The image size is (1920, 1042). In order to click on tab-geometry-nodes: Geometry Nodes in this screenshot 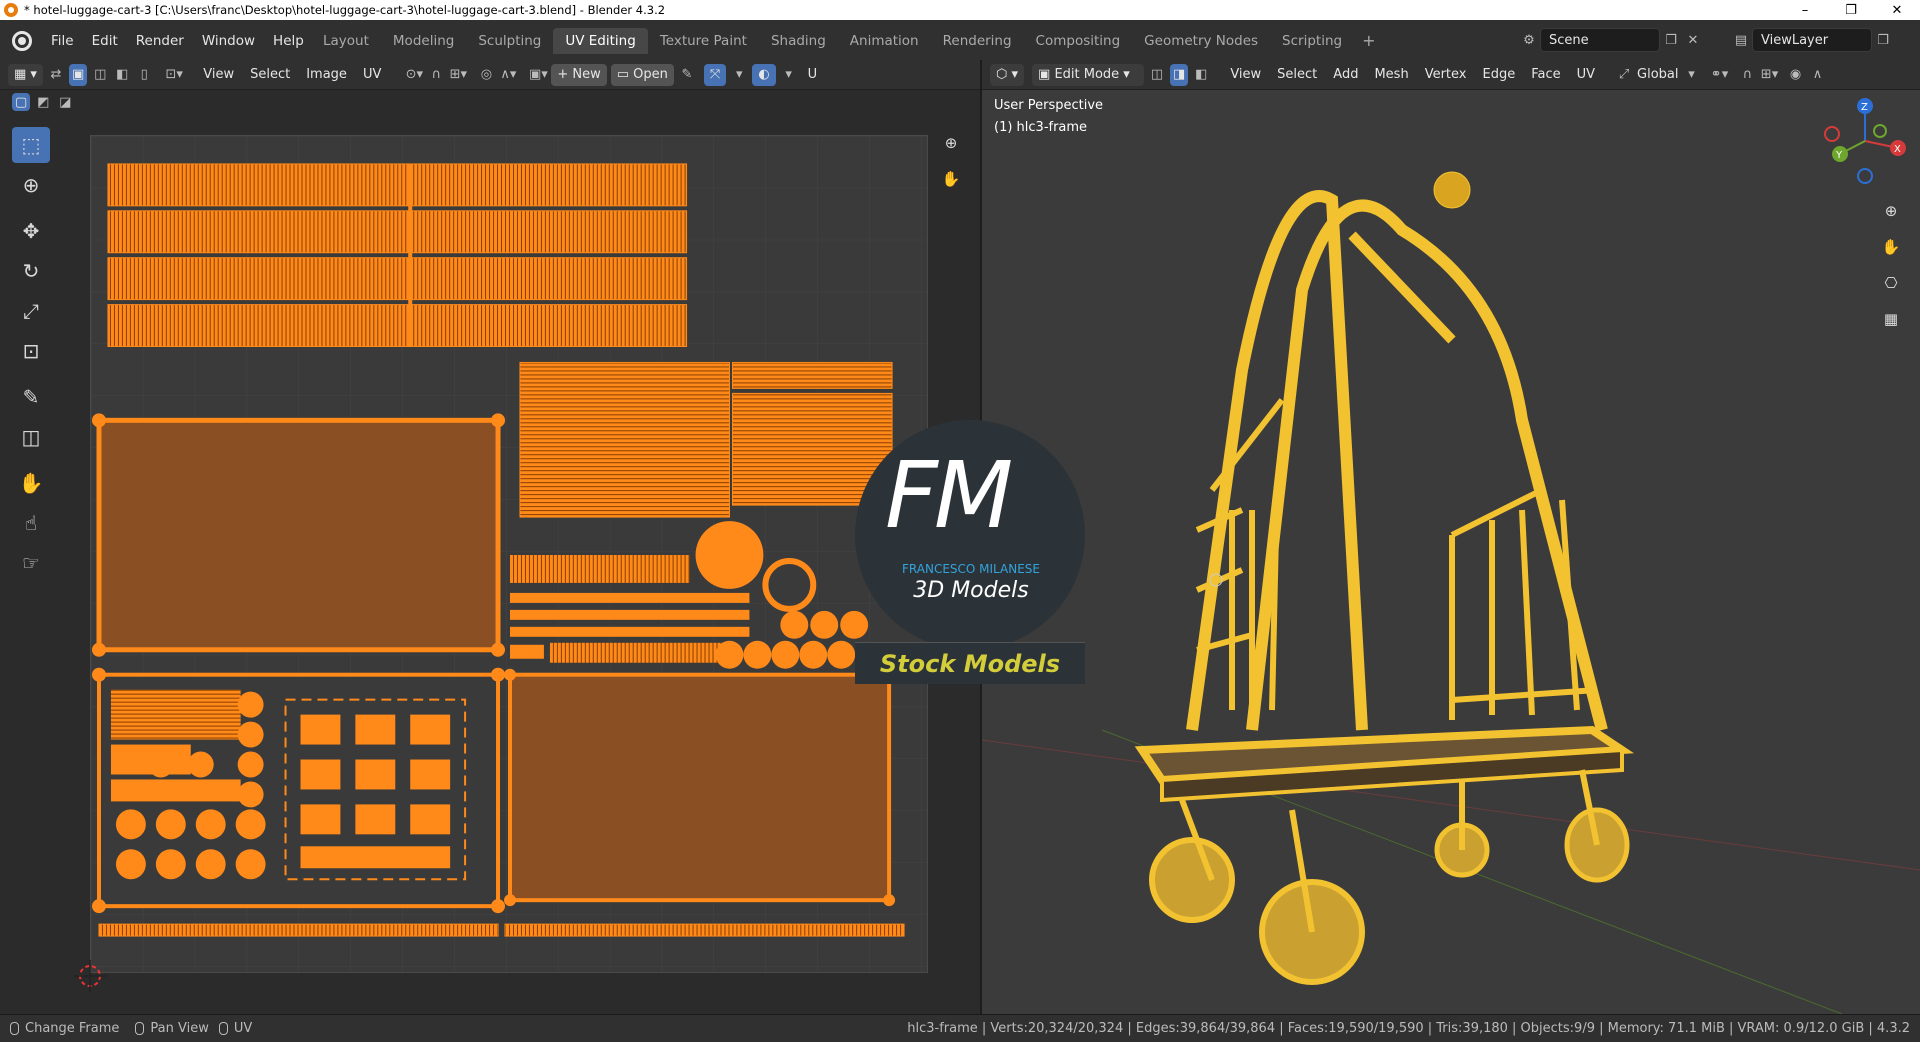, I will do `click(1201, 41)`.